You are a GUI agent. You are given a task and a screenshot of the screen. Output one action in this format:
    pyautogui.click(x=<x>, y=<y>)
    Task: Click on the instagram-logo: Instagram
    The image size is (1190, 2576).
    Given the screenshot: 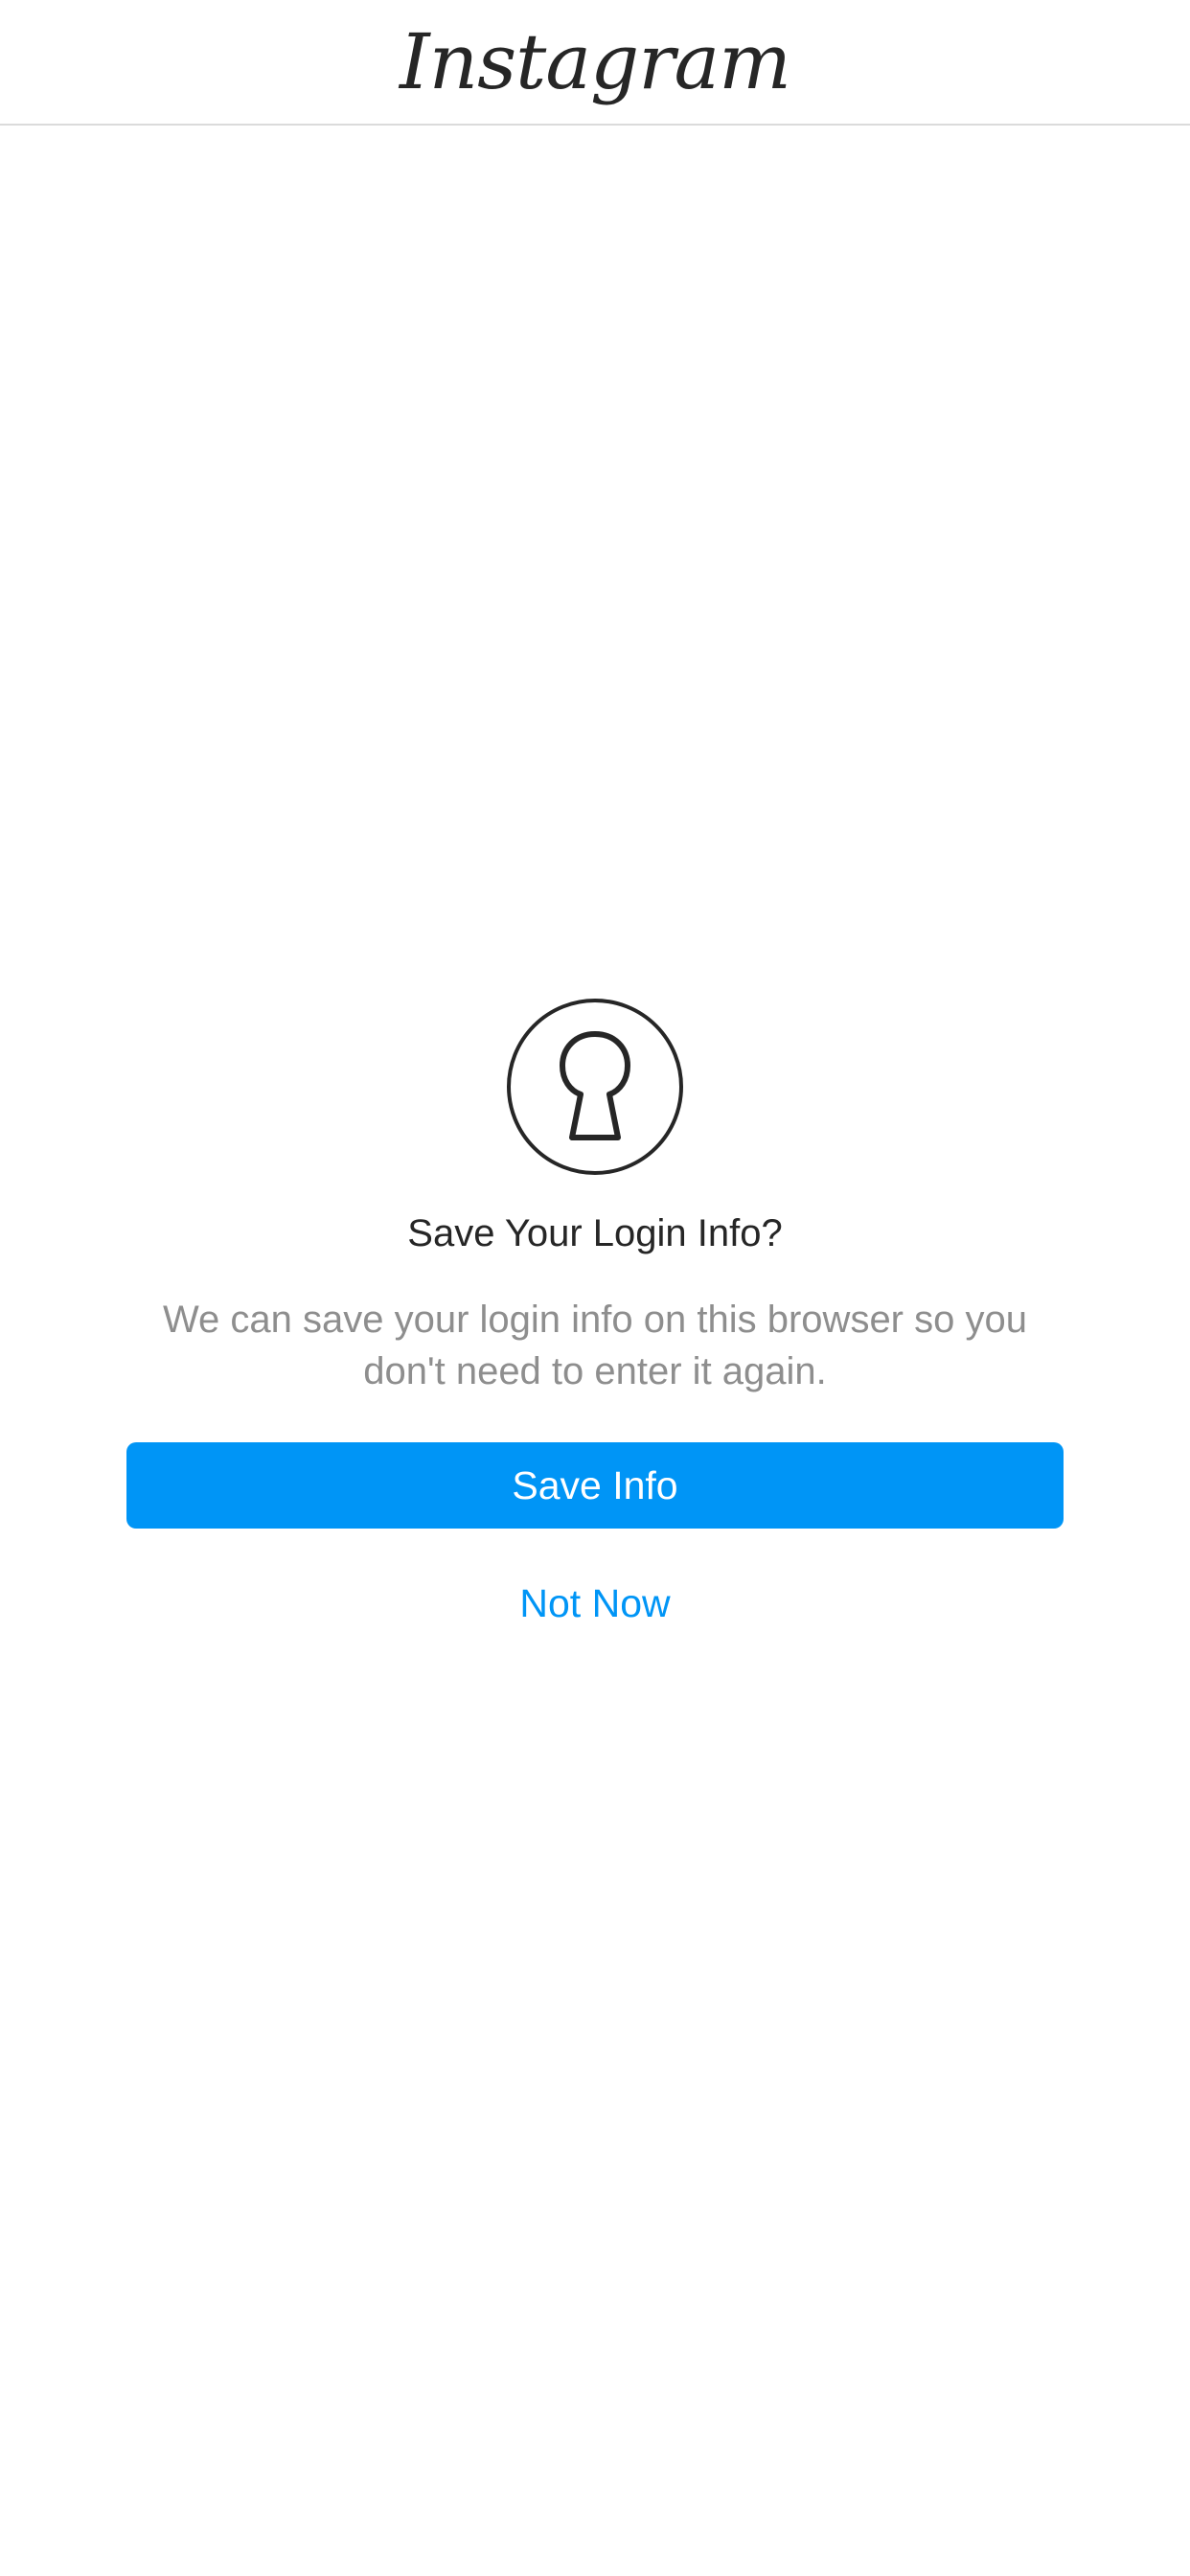 What is the action you would take?
    pyautogui.click(x=595, y=63)
    